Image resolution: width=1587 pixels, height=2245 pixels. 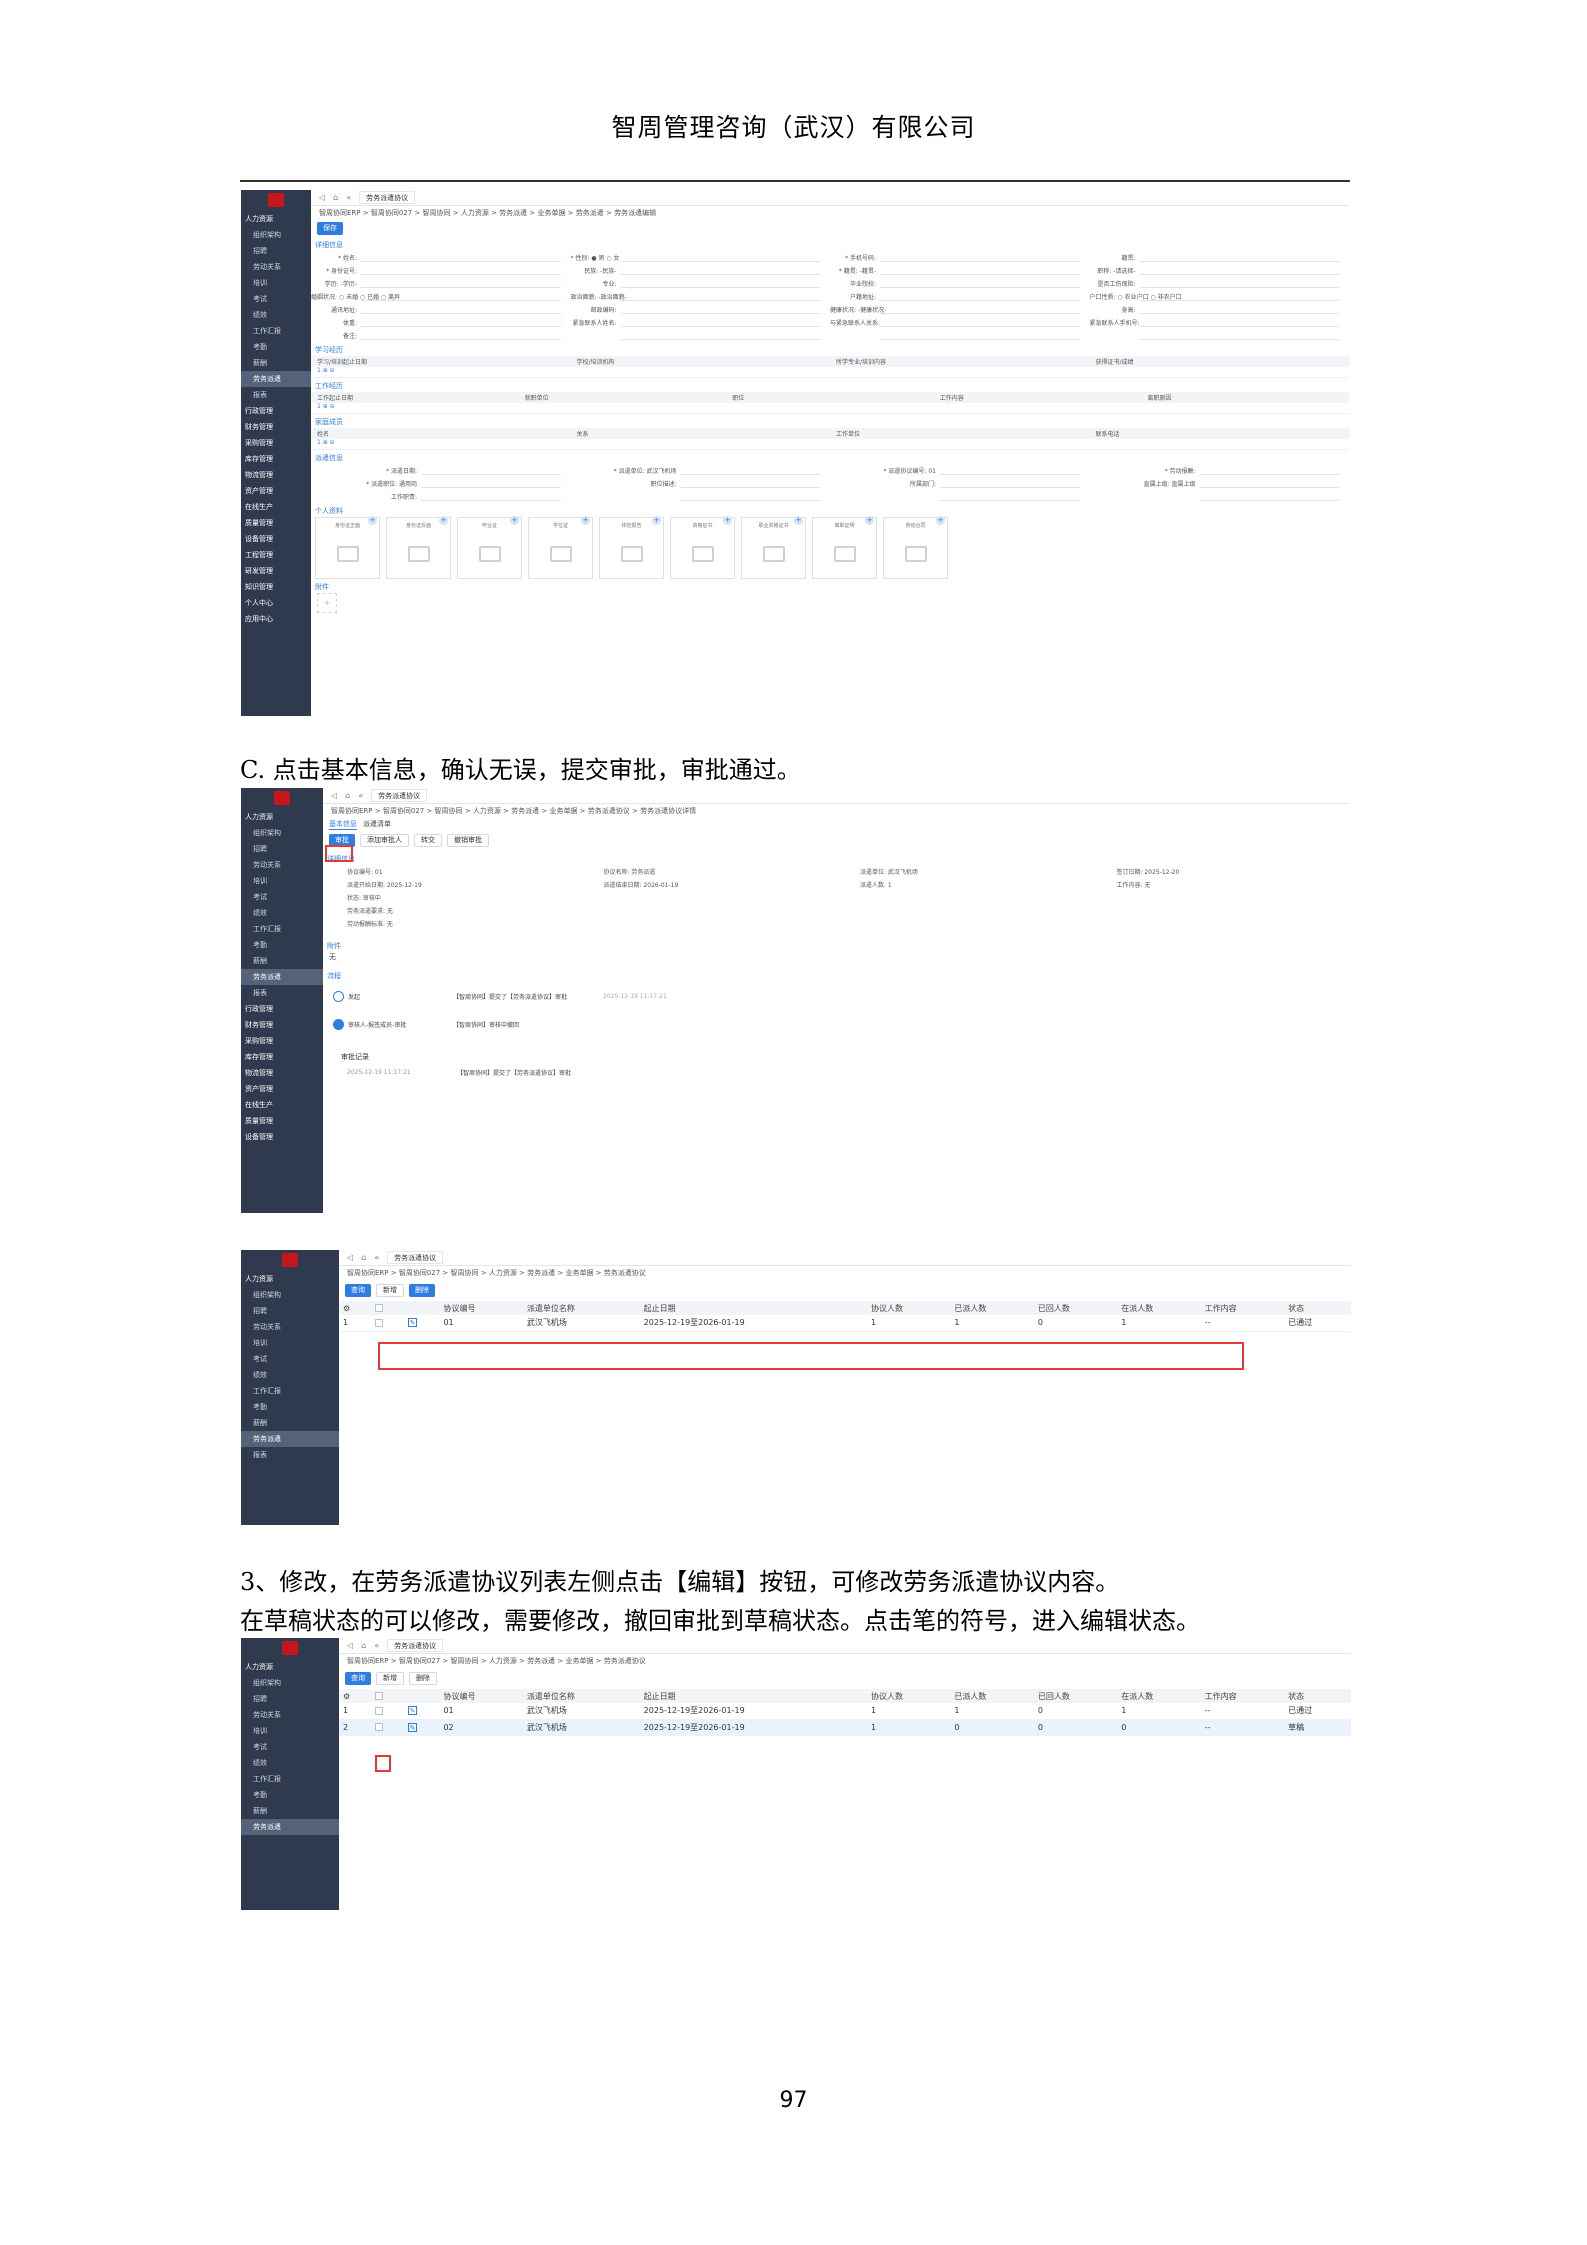 I want to click on form-field: * 姓名:, so click(x=441, y=257).